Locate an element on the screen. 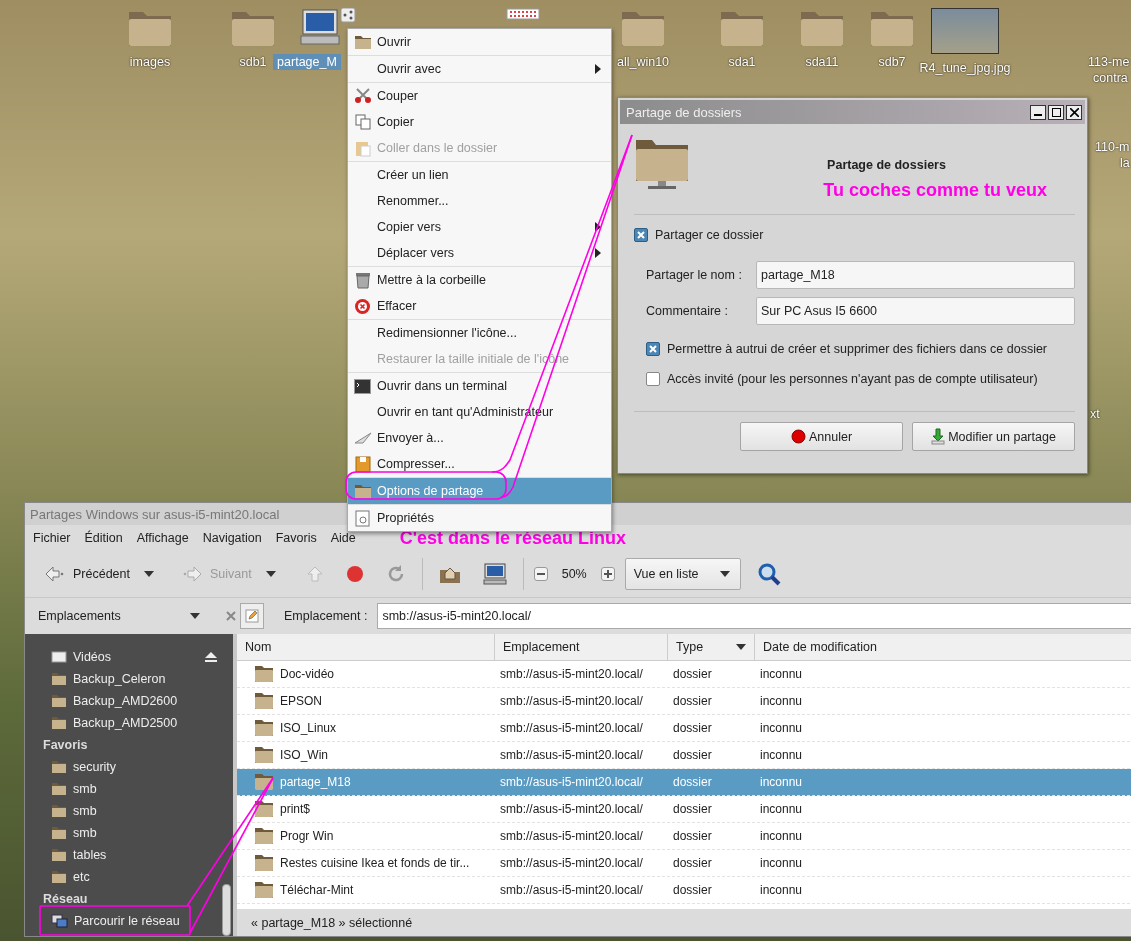  table-row: ISO_Linux smb://asus-i5-mint20.local/ dossier inconnu is located at coordinates (684, 728).